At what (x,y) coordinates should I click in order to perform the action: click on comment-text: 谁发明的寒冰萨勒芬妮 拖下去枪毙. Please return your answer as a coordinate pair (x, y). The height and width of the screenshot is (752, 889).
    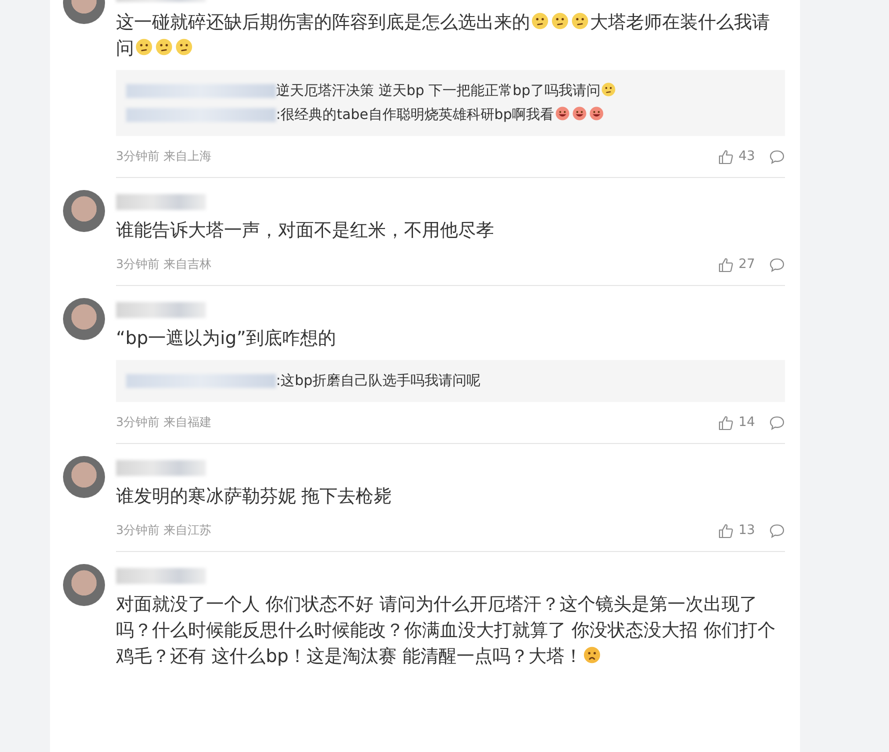
    Looking at the image, I should click on (254, 497).